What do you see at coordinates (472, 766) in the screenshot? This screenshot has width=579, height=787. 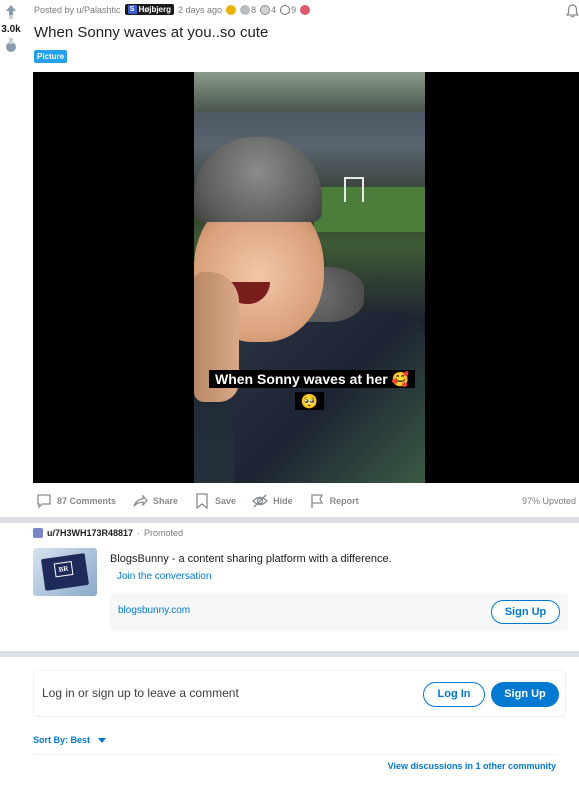 I see `view-discussions-link: View discussions in 1 other community` at bounding box center [472, 766].